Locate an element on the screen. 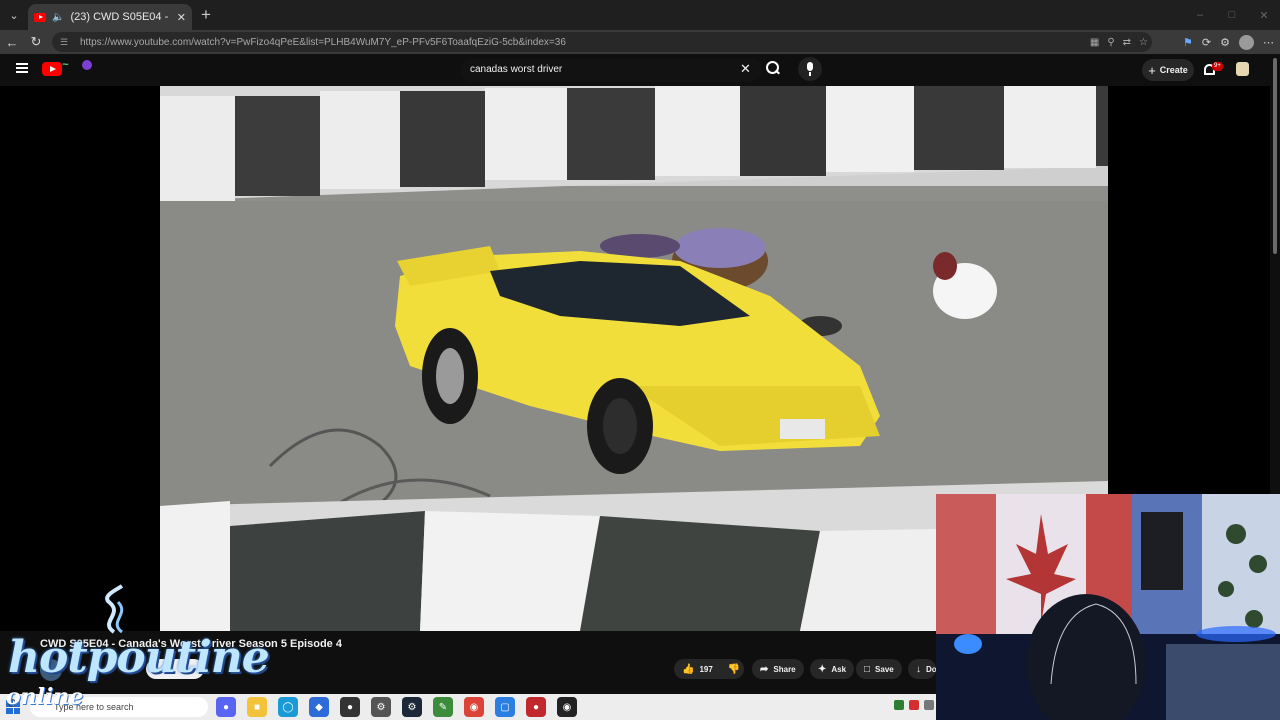 This screenshot has width=1280, height=720. steam-swirl-icon is located at coordinates (114, 609).